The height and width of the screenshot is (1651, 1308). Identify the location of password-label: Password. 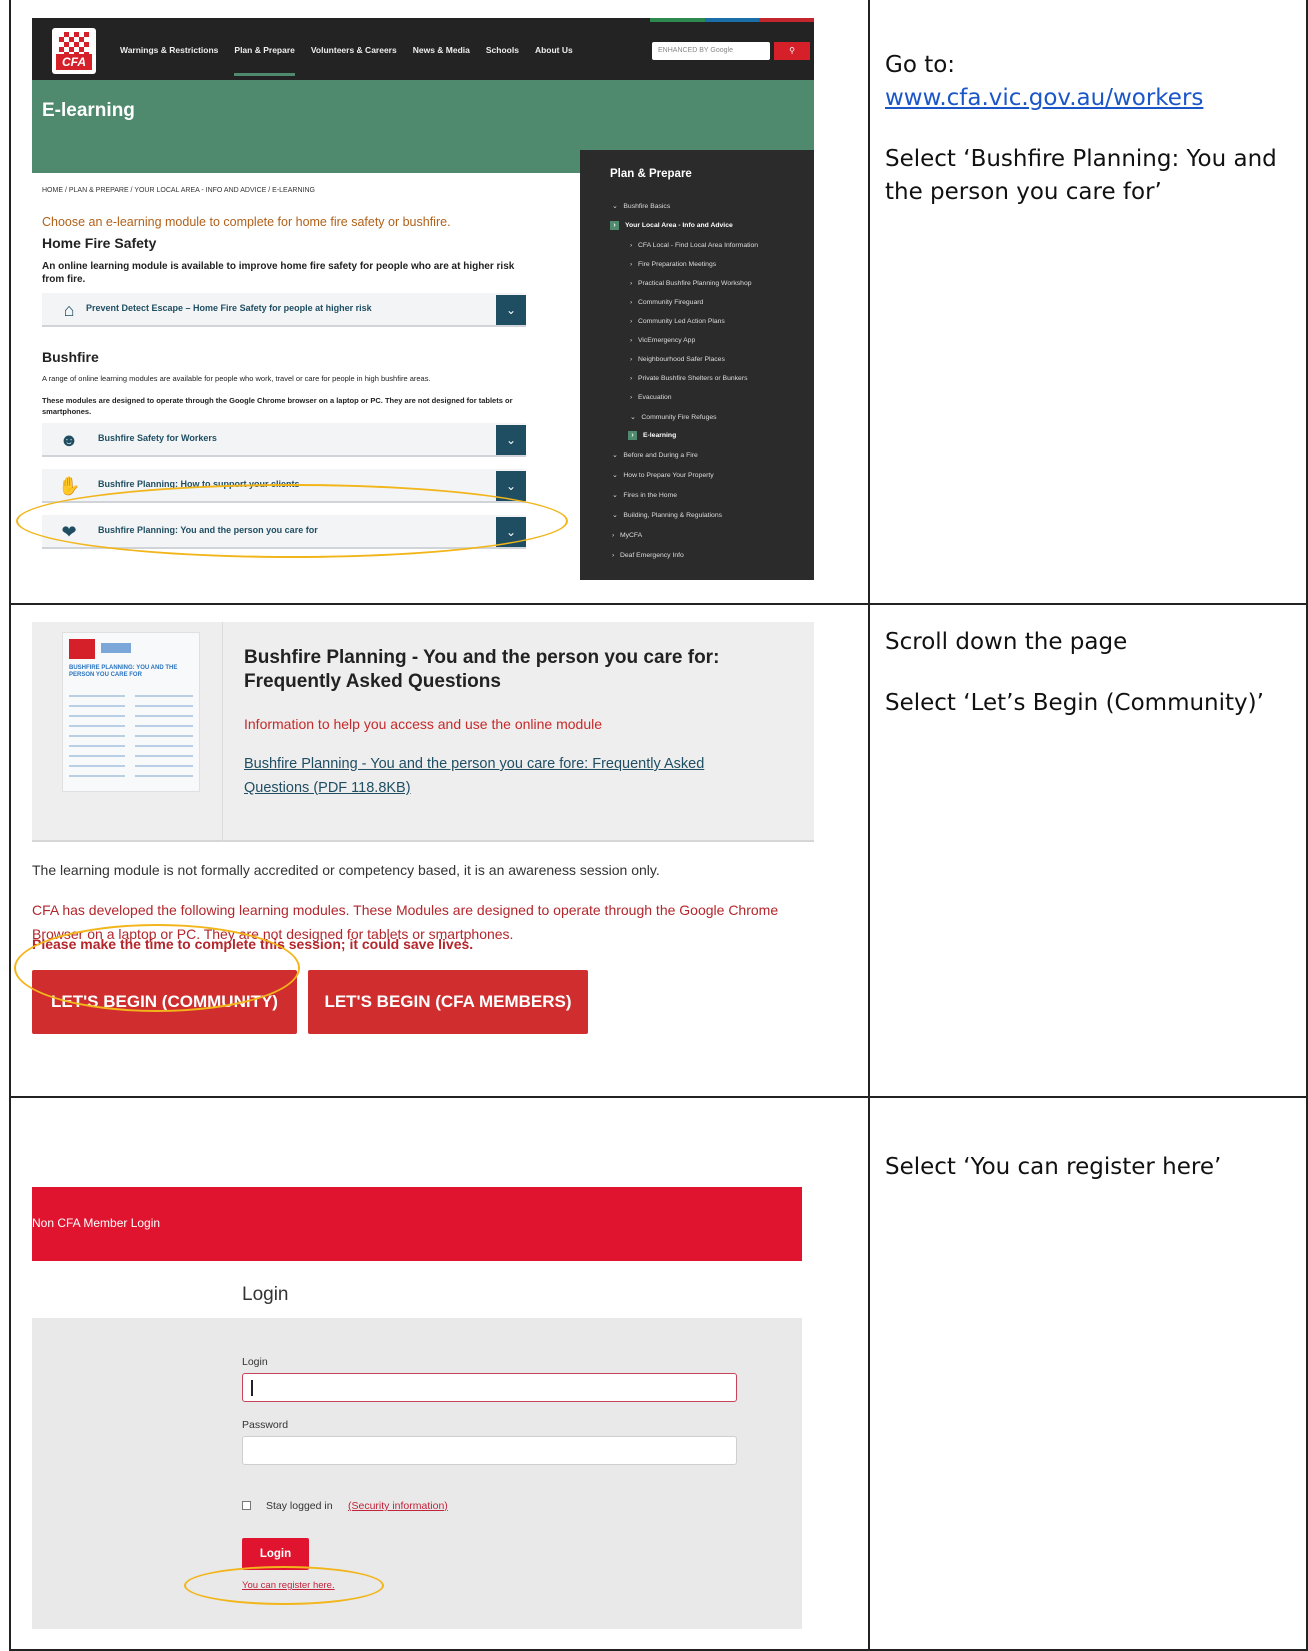
(265, 1425).